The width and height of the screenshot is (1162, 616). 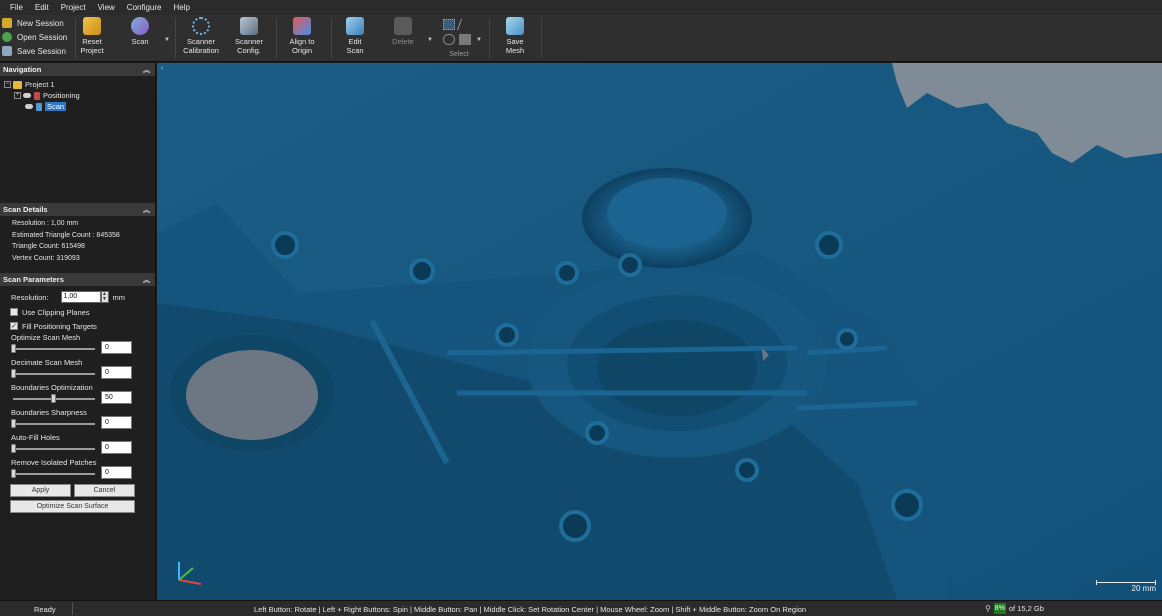 What do you see at coordinates (92, 50) in the screenshot?
I see `reset-project-label-2: Project` at bounding box center [92, 50].